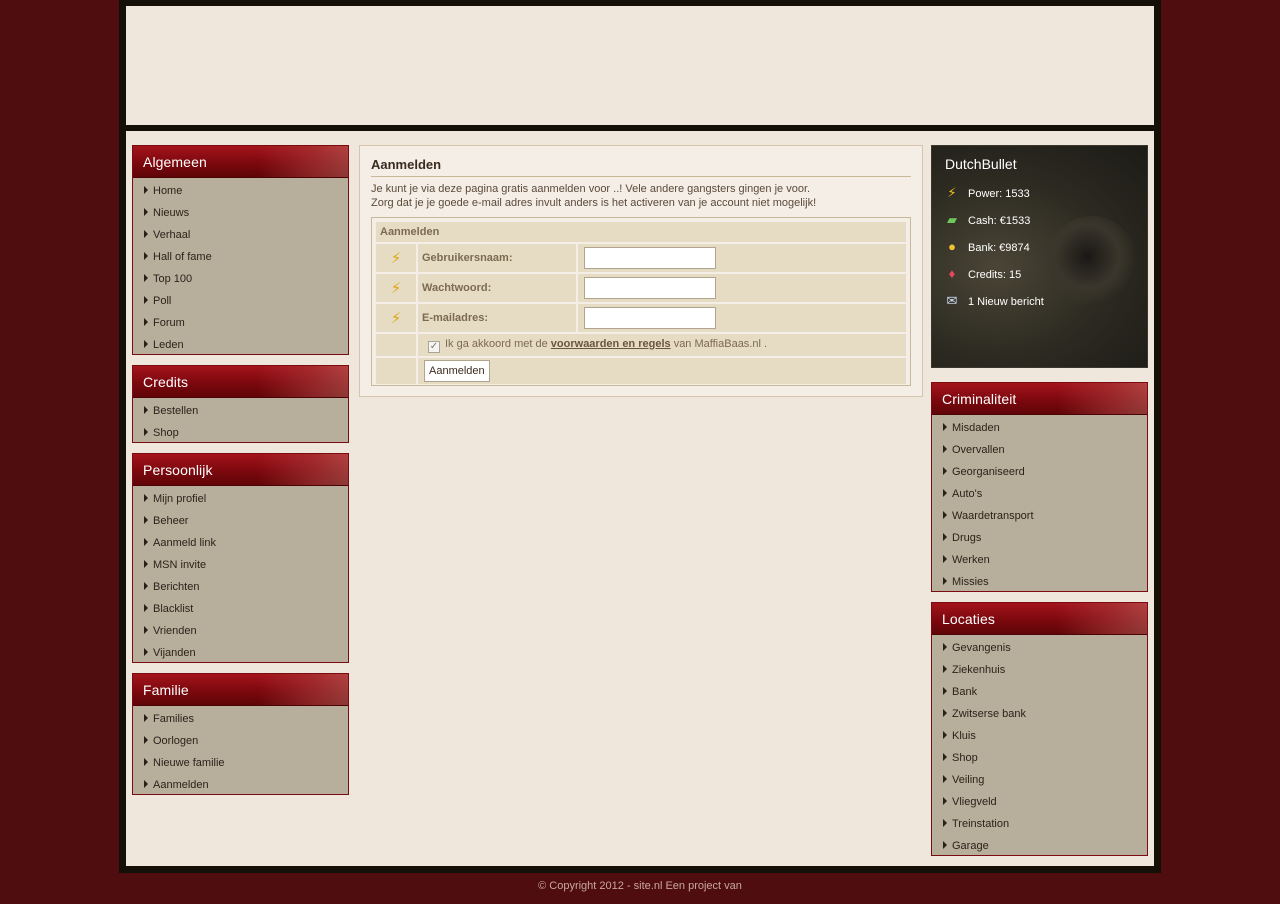 This screenshot has width=1280, height=904. I want to click on menu-item-hall-of-fame: Hall of fame, so click(240, 257).